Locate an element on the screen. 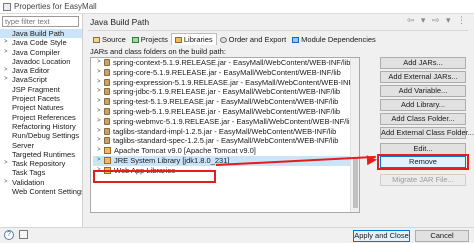  tab-label: Source is located at coordinates (114, 39).